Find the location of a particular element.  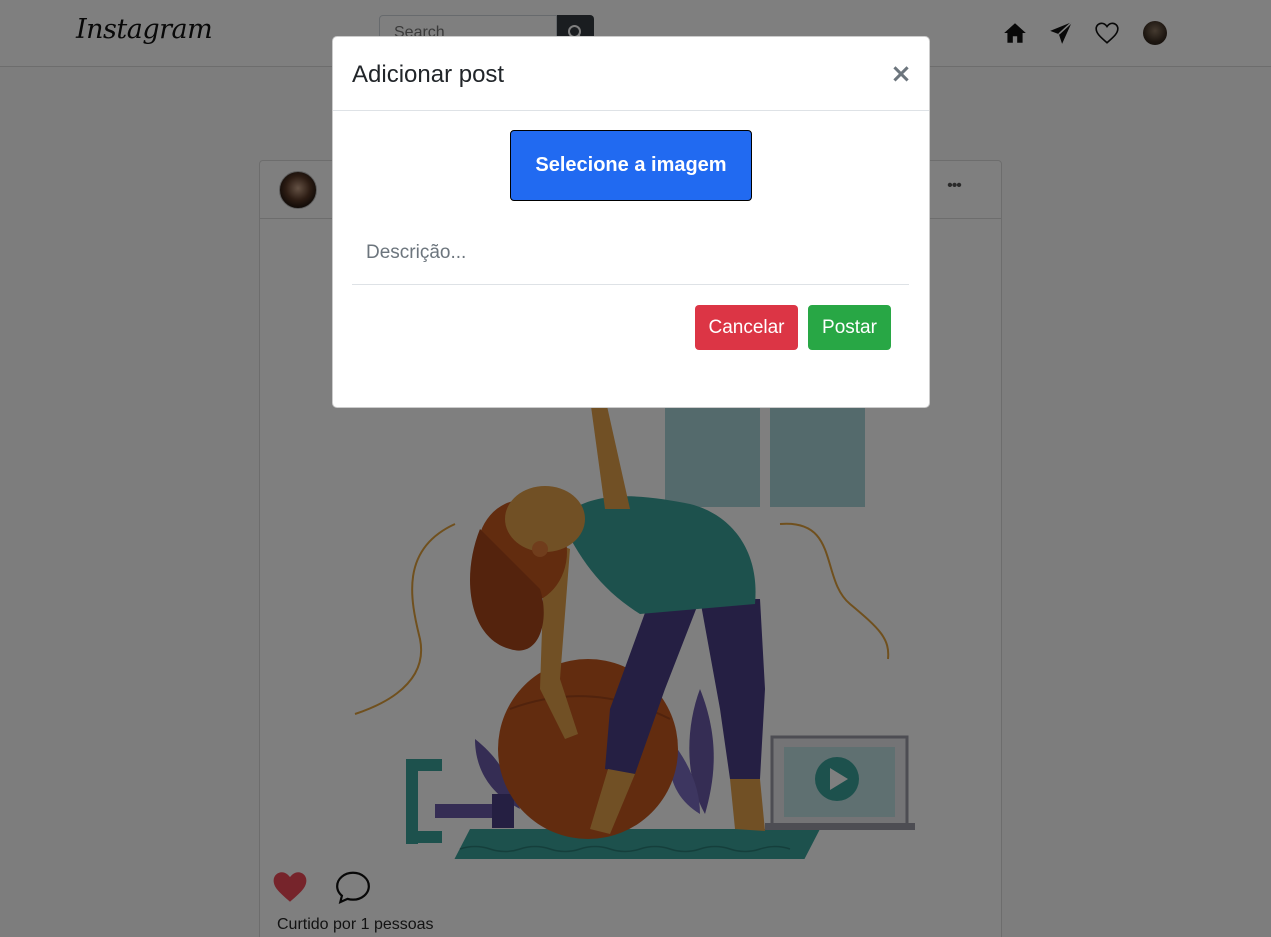

close-icon: × is located at coordinates (901, 74).